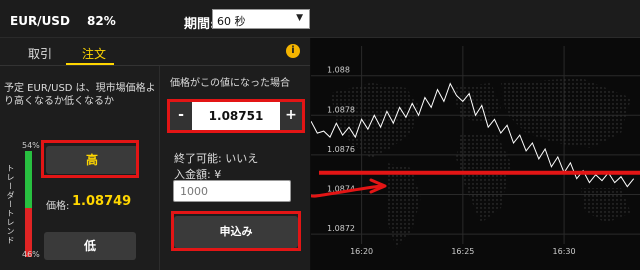  I want to click on price-label: 価格:, so click(58, 206).